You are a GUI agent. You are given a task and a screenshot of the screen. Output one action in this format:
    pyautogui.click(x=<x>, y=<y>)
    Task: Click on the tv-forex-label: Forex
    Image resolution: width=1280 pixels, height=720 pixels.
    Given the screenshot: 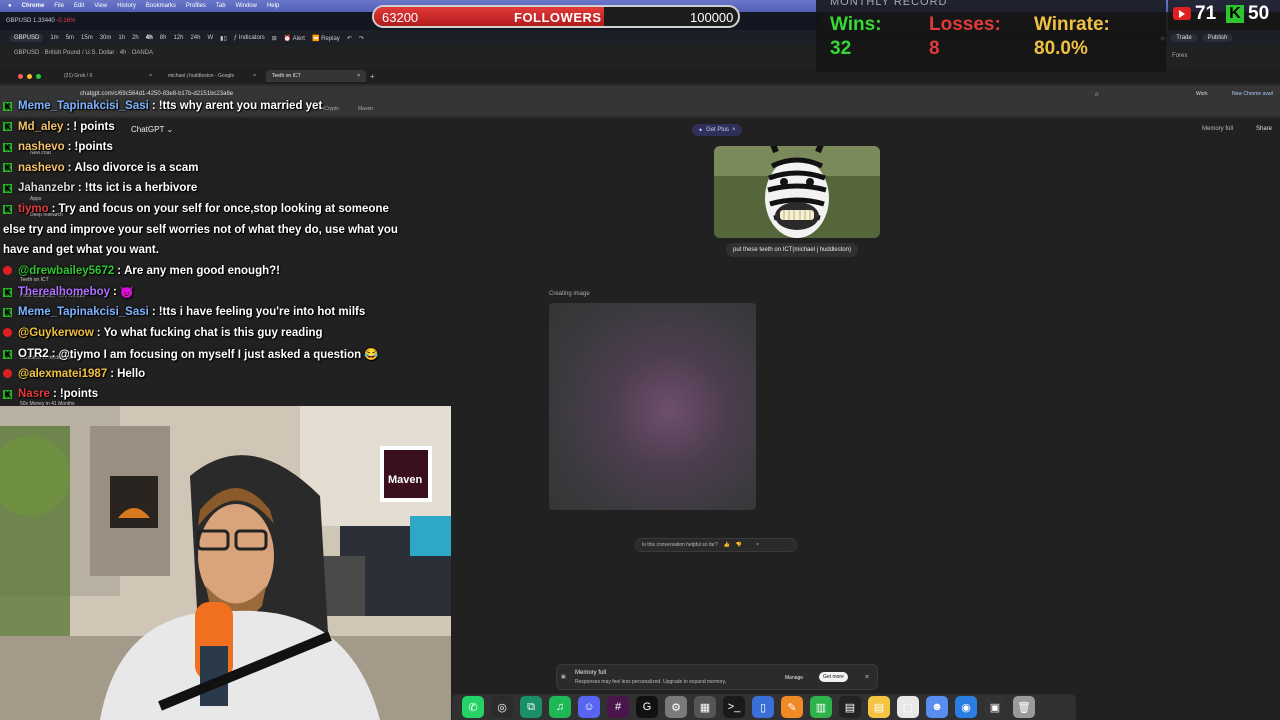 What is the action you would take?
    pyautogui.click(x=1179, y=56)
    